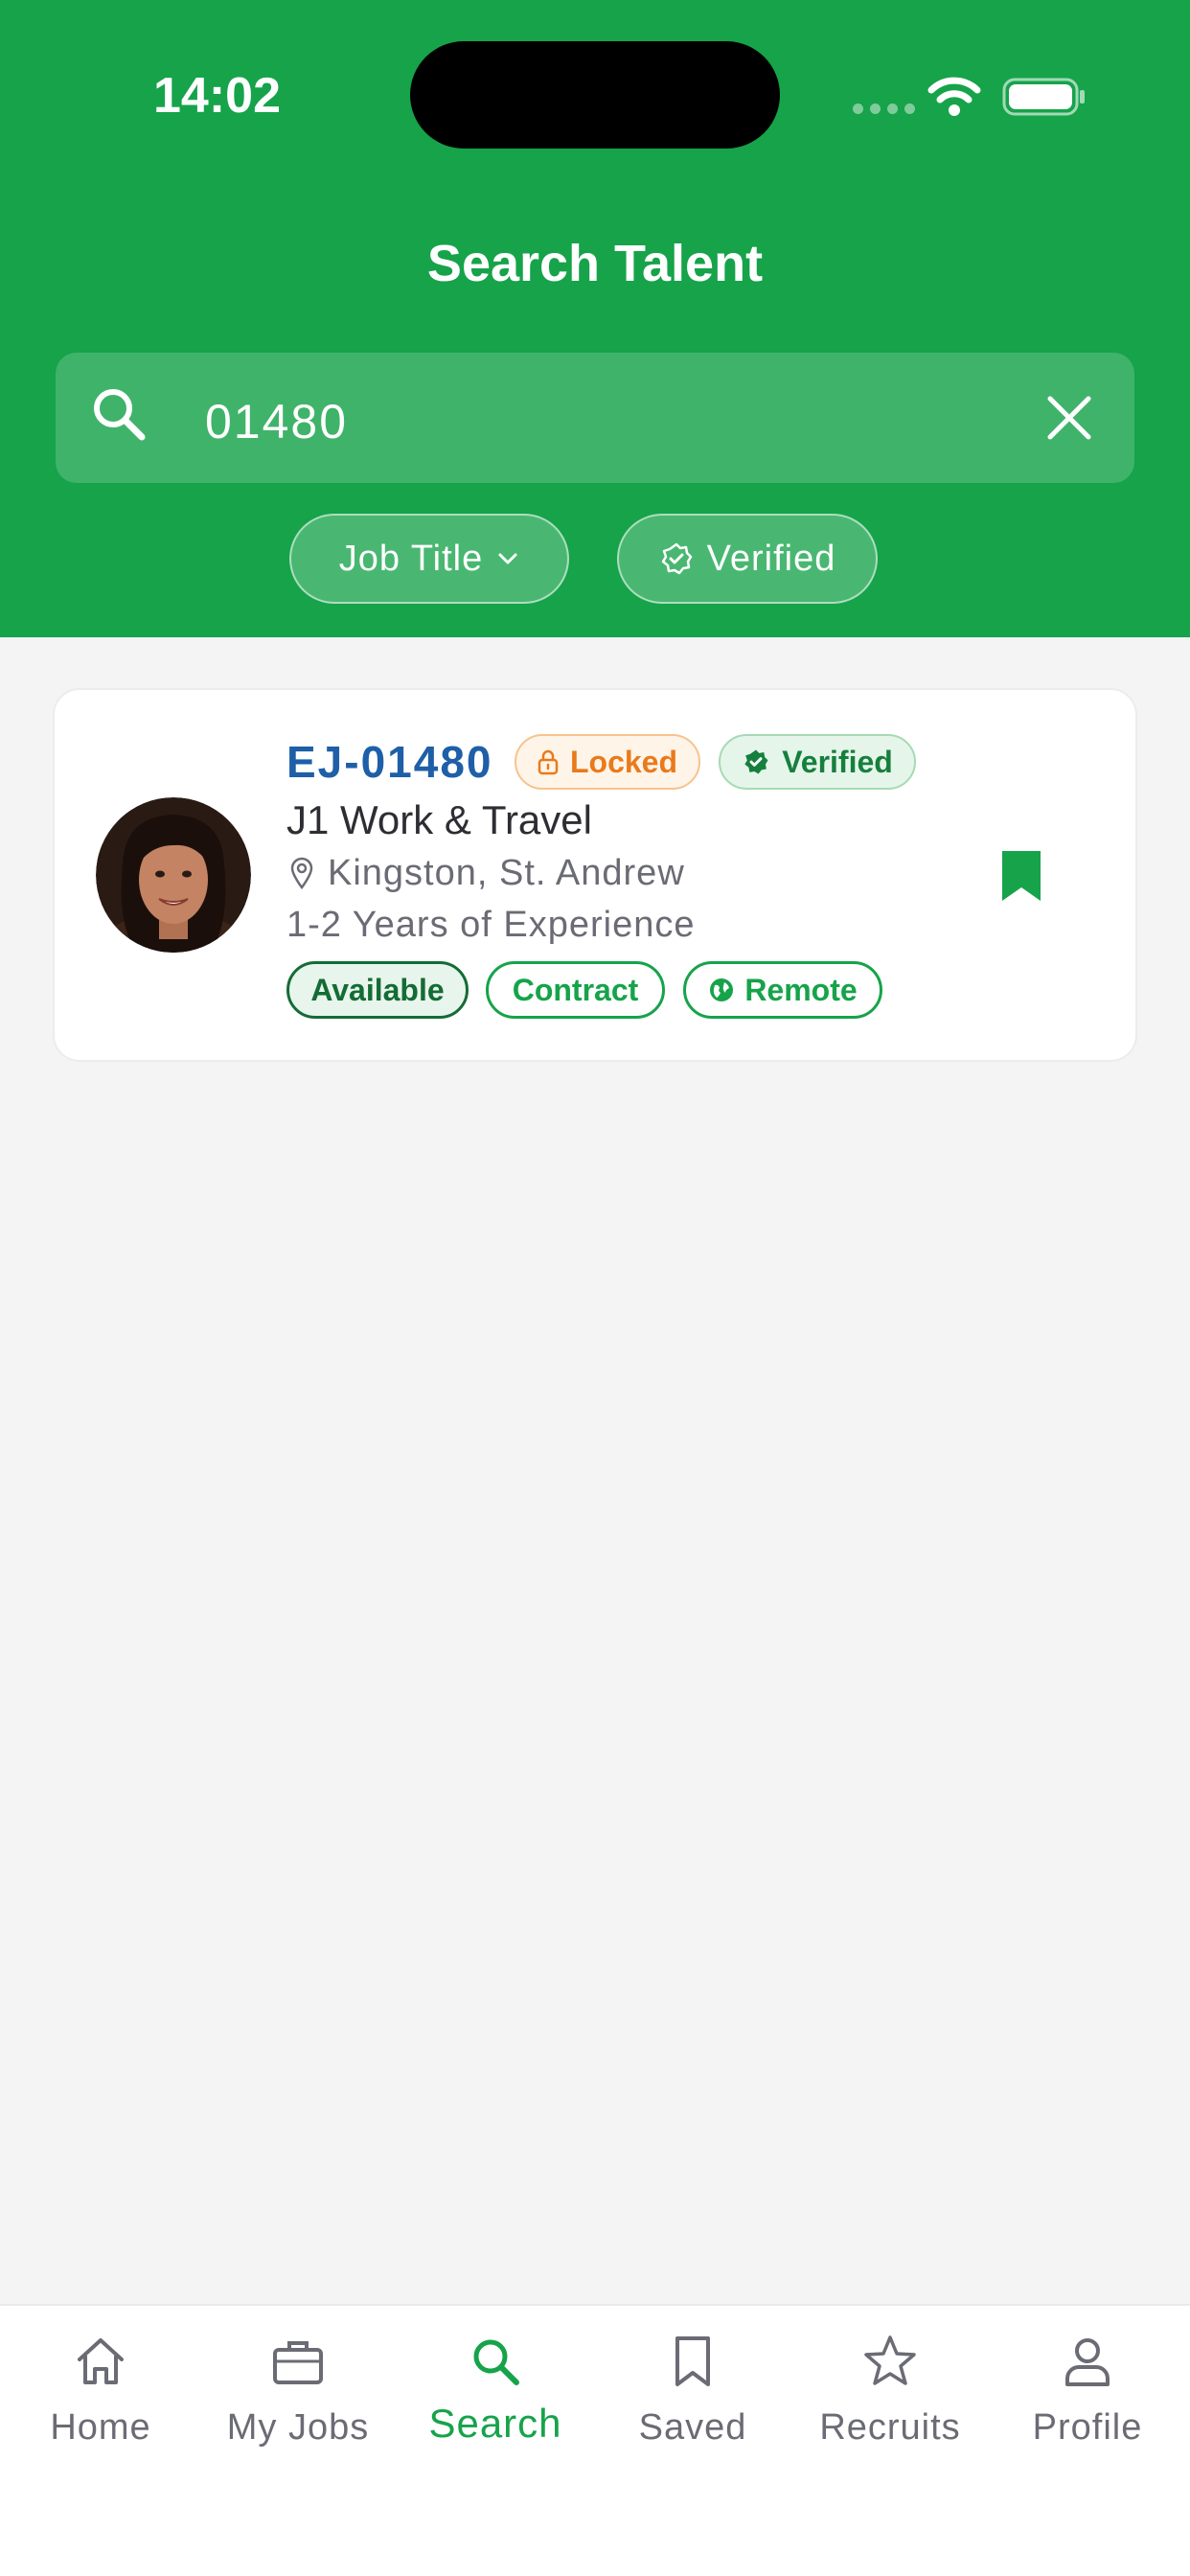  What do you see at coordinates (389, 762) in the screenshot?
I see `talent-id: EJ-01480` at bounding box center [389, 762].